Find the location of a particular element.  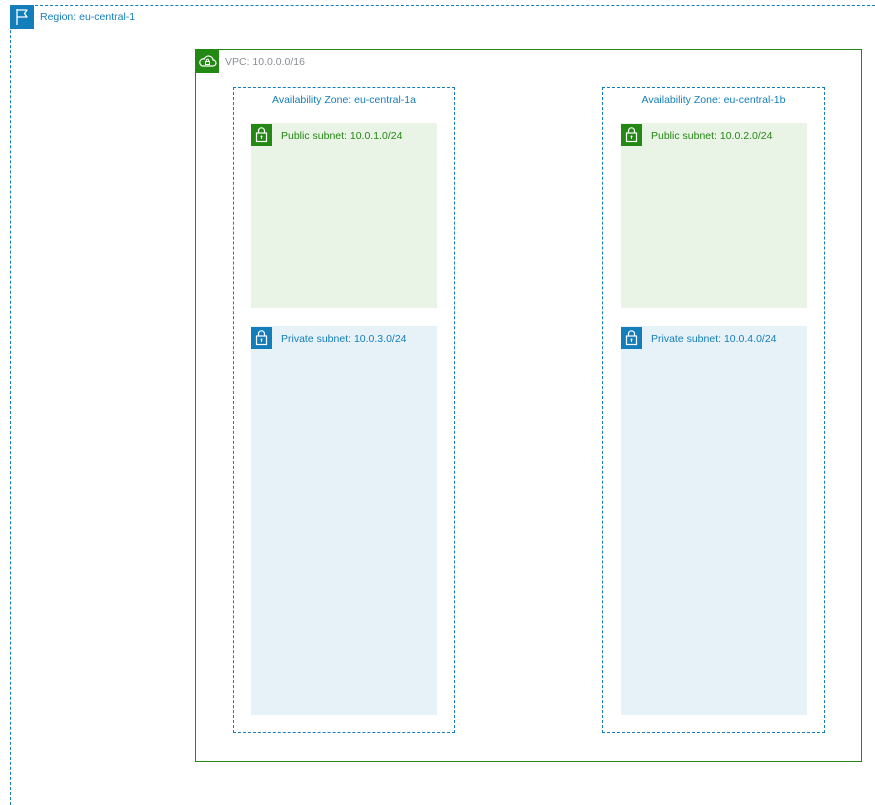

flag-icon is located at coordinates (22, 17).